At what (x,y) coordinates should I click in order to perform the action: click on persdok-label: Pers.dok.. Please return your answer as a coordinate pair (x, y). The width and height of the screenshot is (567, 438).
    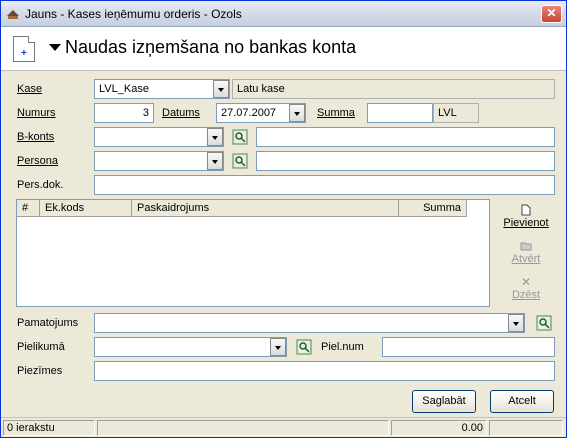
    Looking at the image, I should click on (40, 185).